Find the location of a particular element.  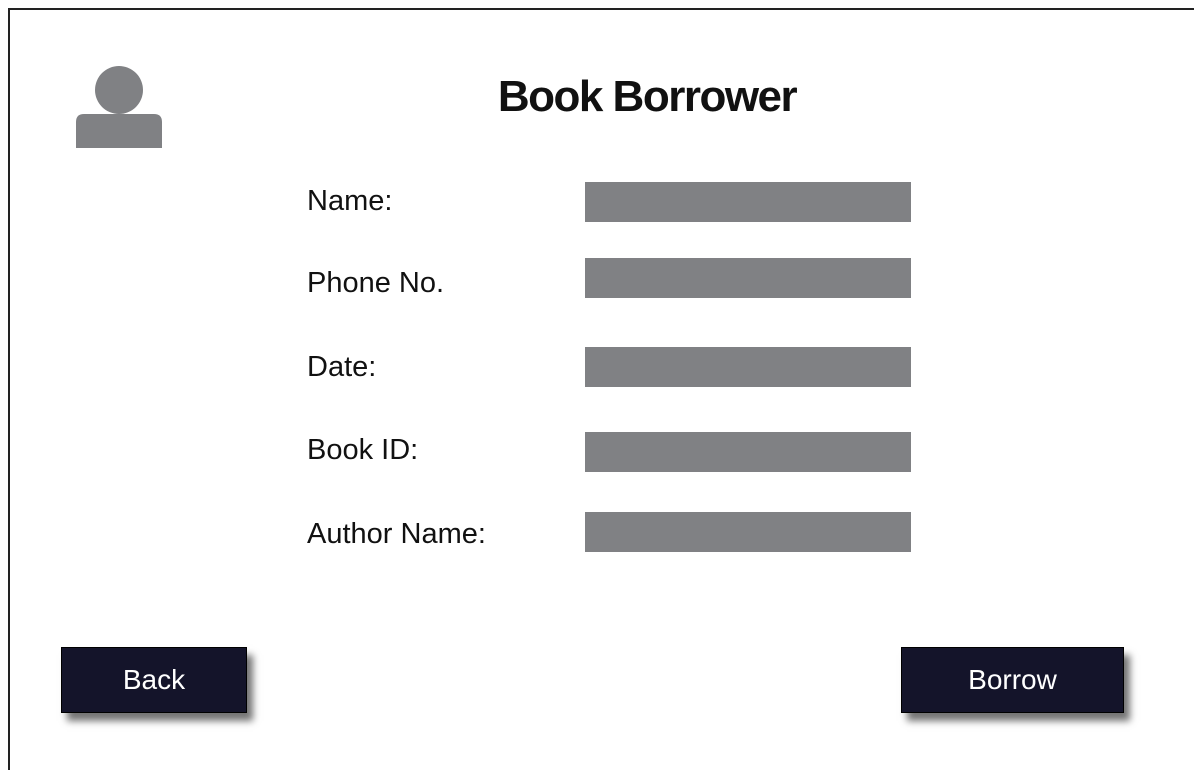

date-label: Date: is located at coordinates (342, 367).